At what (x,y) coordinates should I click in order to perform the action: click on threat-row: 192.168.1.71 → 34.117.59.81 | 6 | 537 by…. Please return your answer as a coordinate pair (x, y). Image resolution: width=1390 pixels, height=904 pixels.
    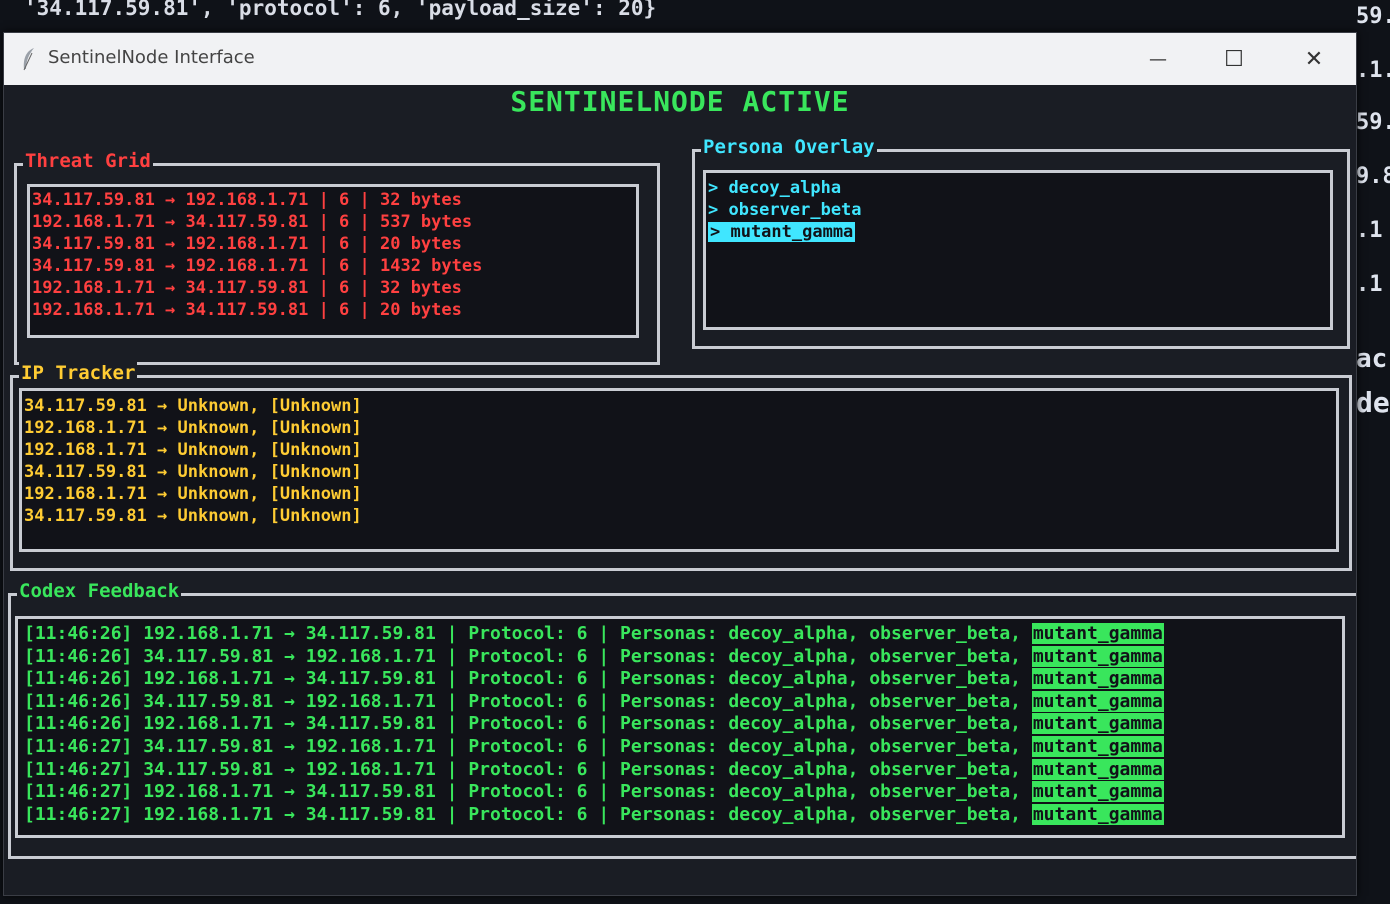
    Looking at the image, I should click on (333, 222).